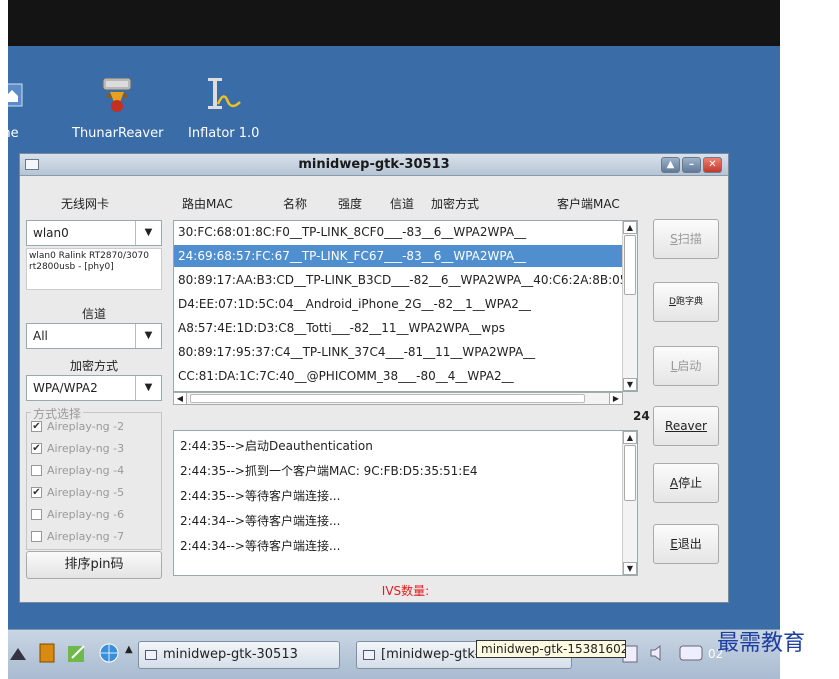 The image size is (839, 679). Describe the element at coordinates (93, 366) in the screenshot. I see `encryption-label: 加密方式` at that location.